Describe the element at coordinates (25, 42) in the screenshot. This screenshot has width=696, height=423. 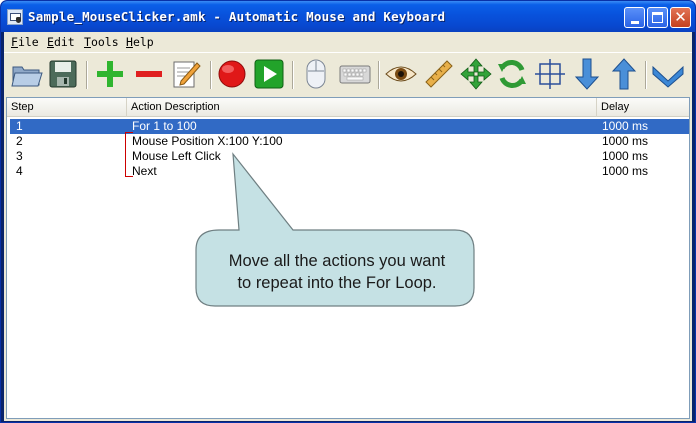
I see `menu-file: File` at that location.